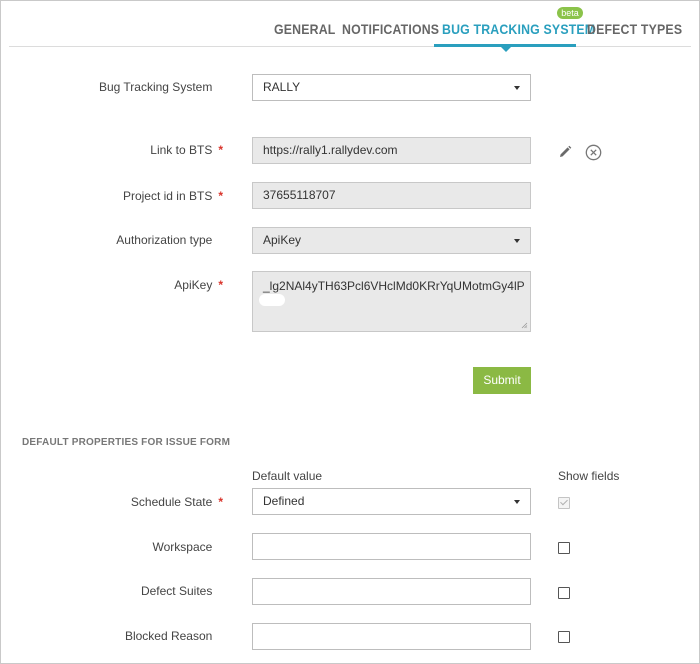 Image resolution: width=700 pixels, height=664 pixels. What do you see at coordinates (304, 29) in the screenshot?
I see `tab-general: GENERAL` at bounding box center [304, 29].